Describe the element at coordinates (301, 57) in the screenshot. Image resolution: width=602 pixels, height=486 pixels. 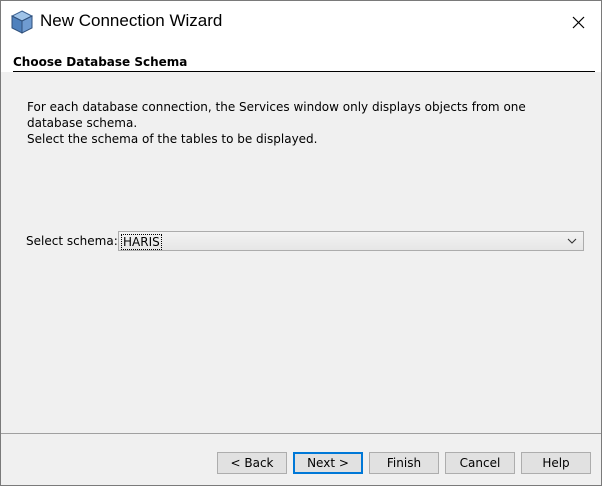
I see `step-header: Choose Database Schema` at that location.